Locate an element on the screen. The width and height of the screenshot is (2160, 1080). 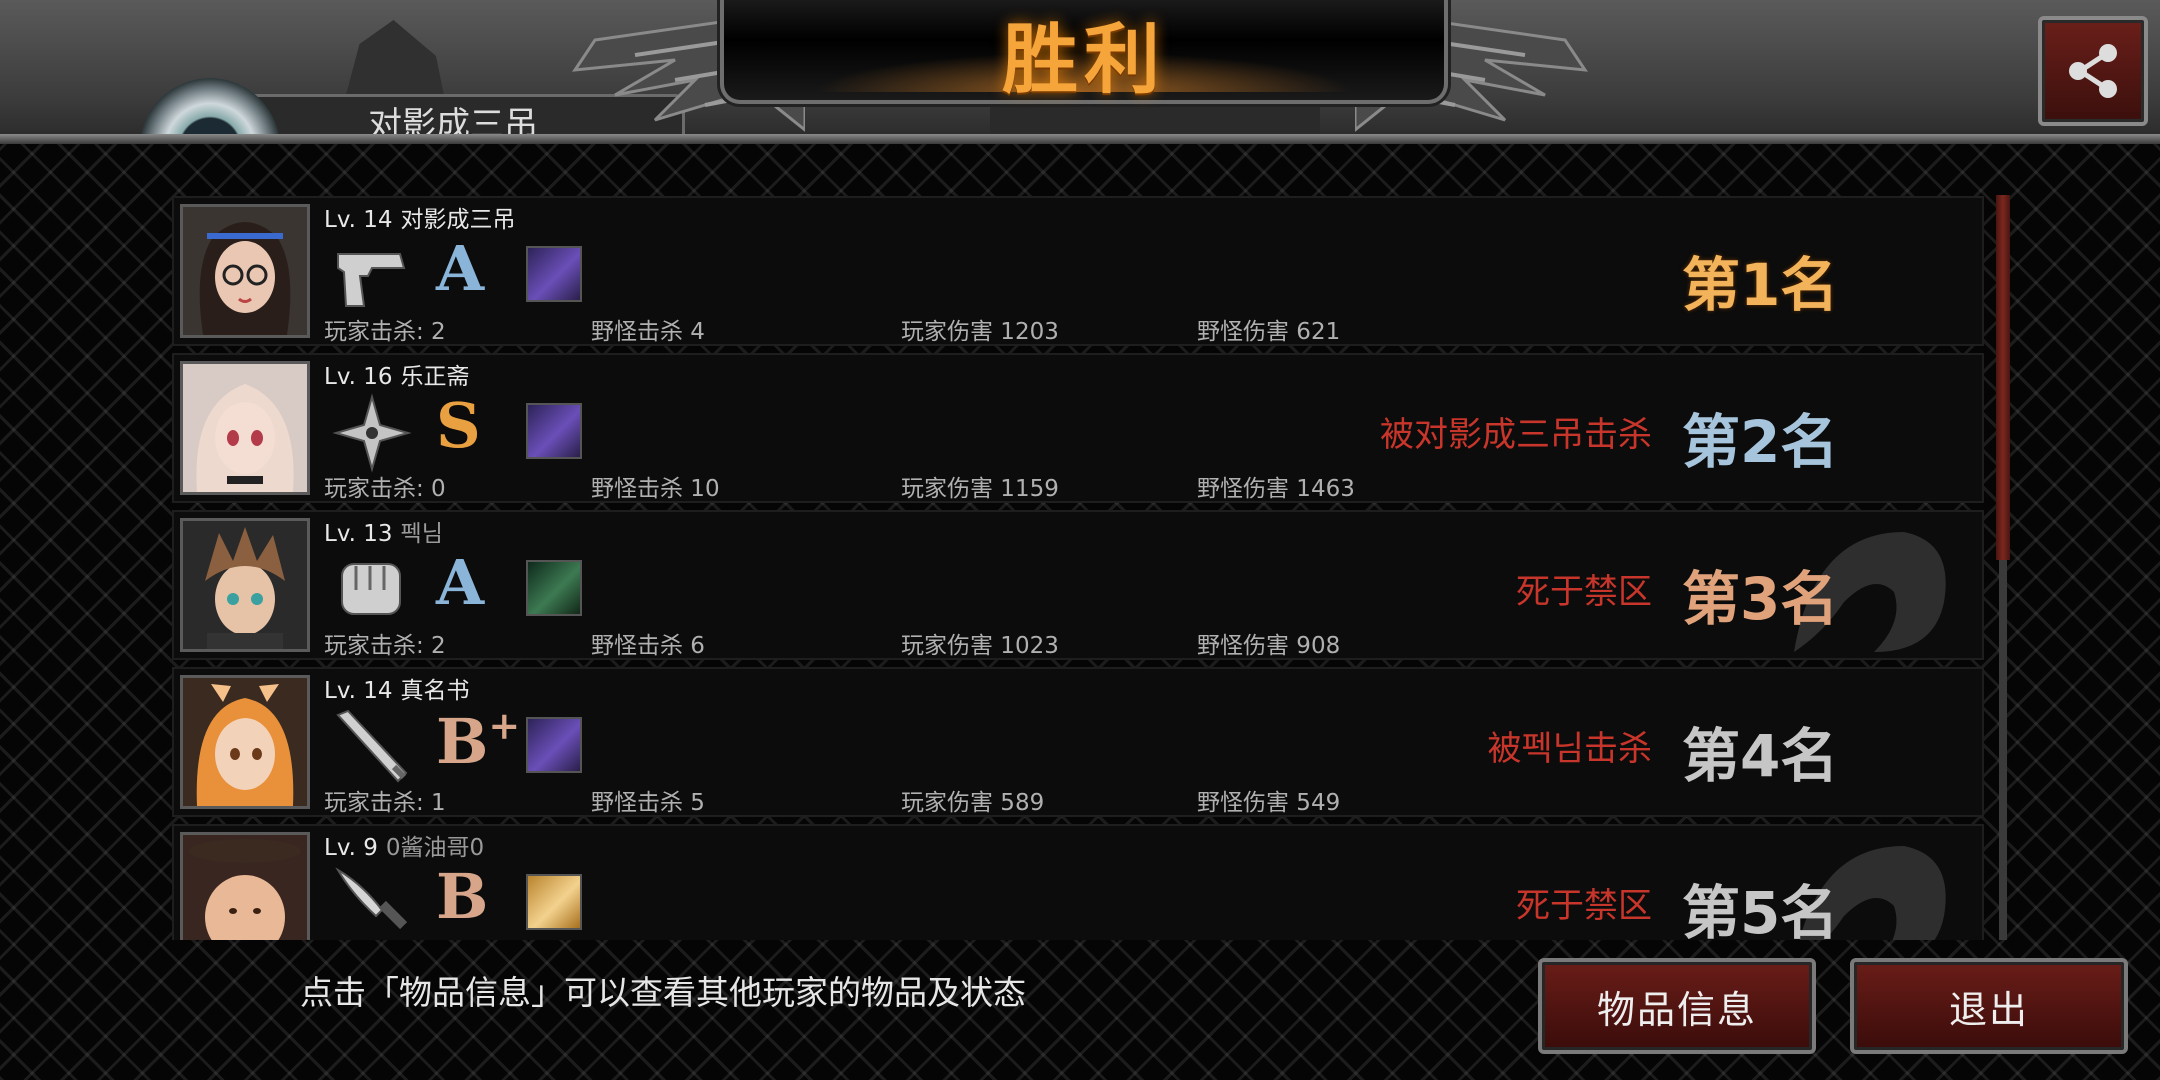
player-level: Lv. 16 is located at coordinates (358, 377).